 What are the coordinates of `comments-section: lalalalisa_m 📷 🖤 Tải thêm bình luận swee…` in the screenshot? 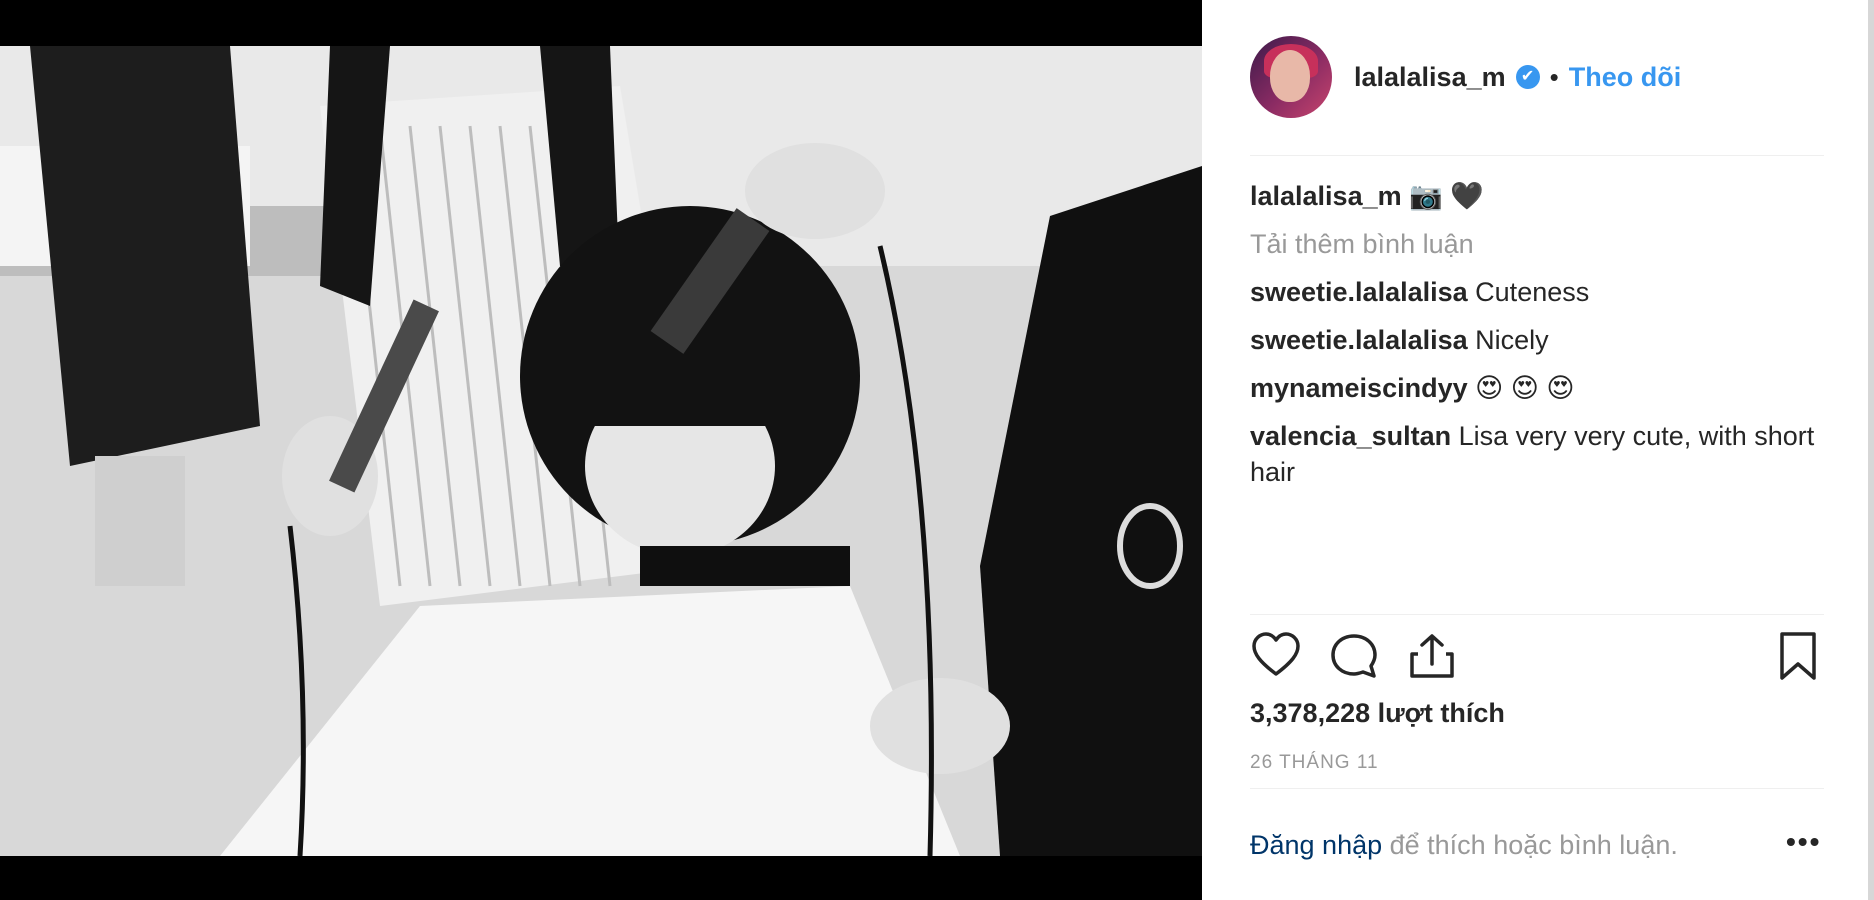 It's located at (1537, 340).